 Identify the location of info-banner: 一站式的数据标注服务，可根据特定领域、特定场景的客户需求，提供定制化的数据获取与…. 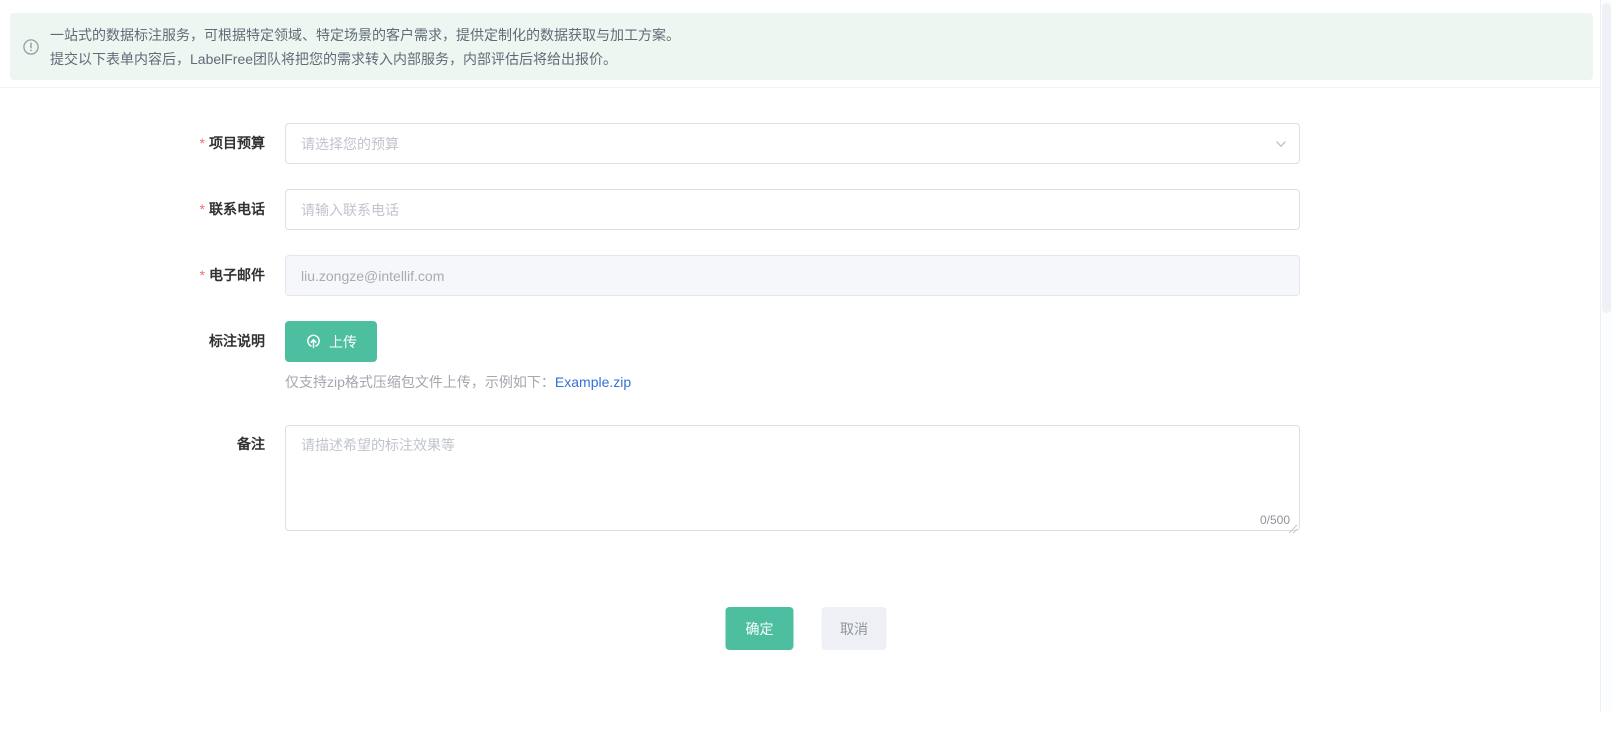
(801, 46).